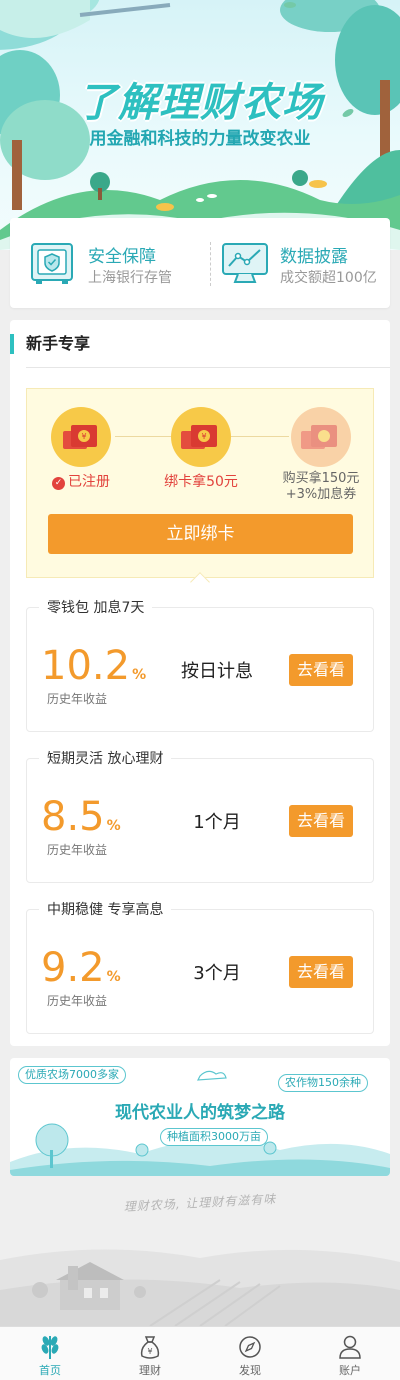 The width and height of the screenshot is (400, 1380). I want to click on tab-account: 账户, so click(350, 1353).